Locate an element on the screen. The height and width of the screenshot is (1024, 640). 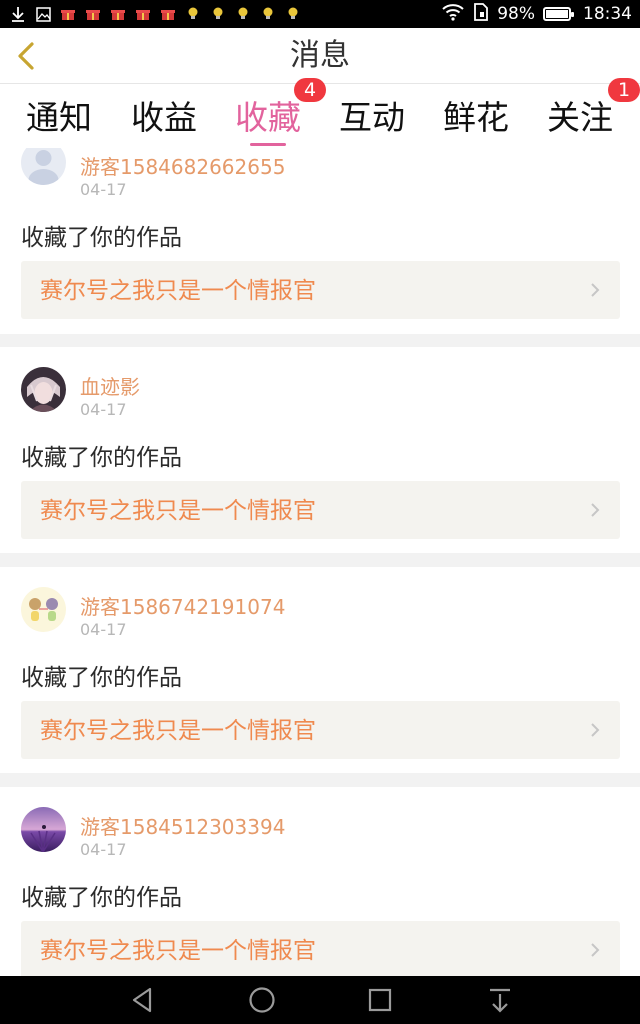
page-title: 消息 is located at coordinates (320, 55).